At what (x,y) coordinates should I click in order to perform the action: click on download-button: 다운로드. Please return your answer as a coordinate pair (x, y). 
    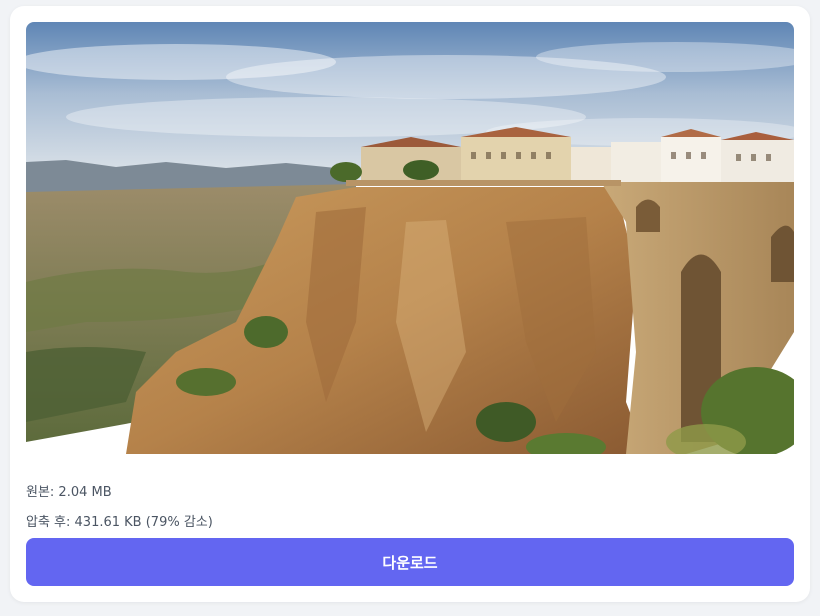
    Looking at the image, I should click on (410, 562).